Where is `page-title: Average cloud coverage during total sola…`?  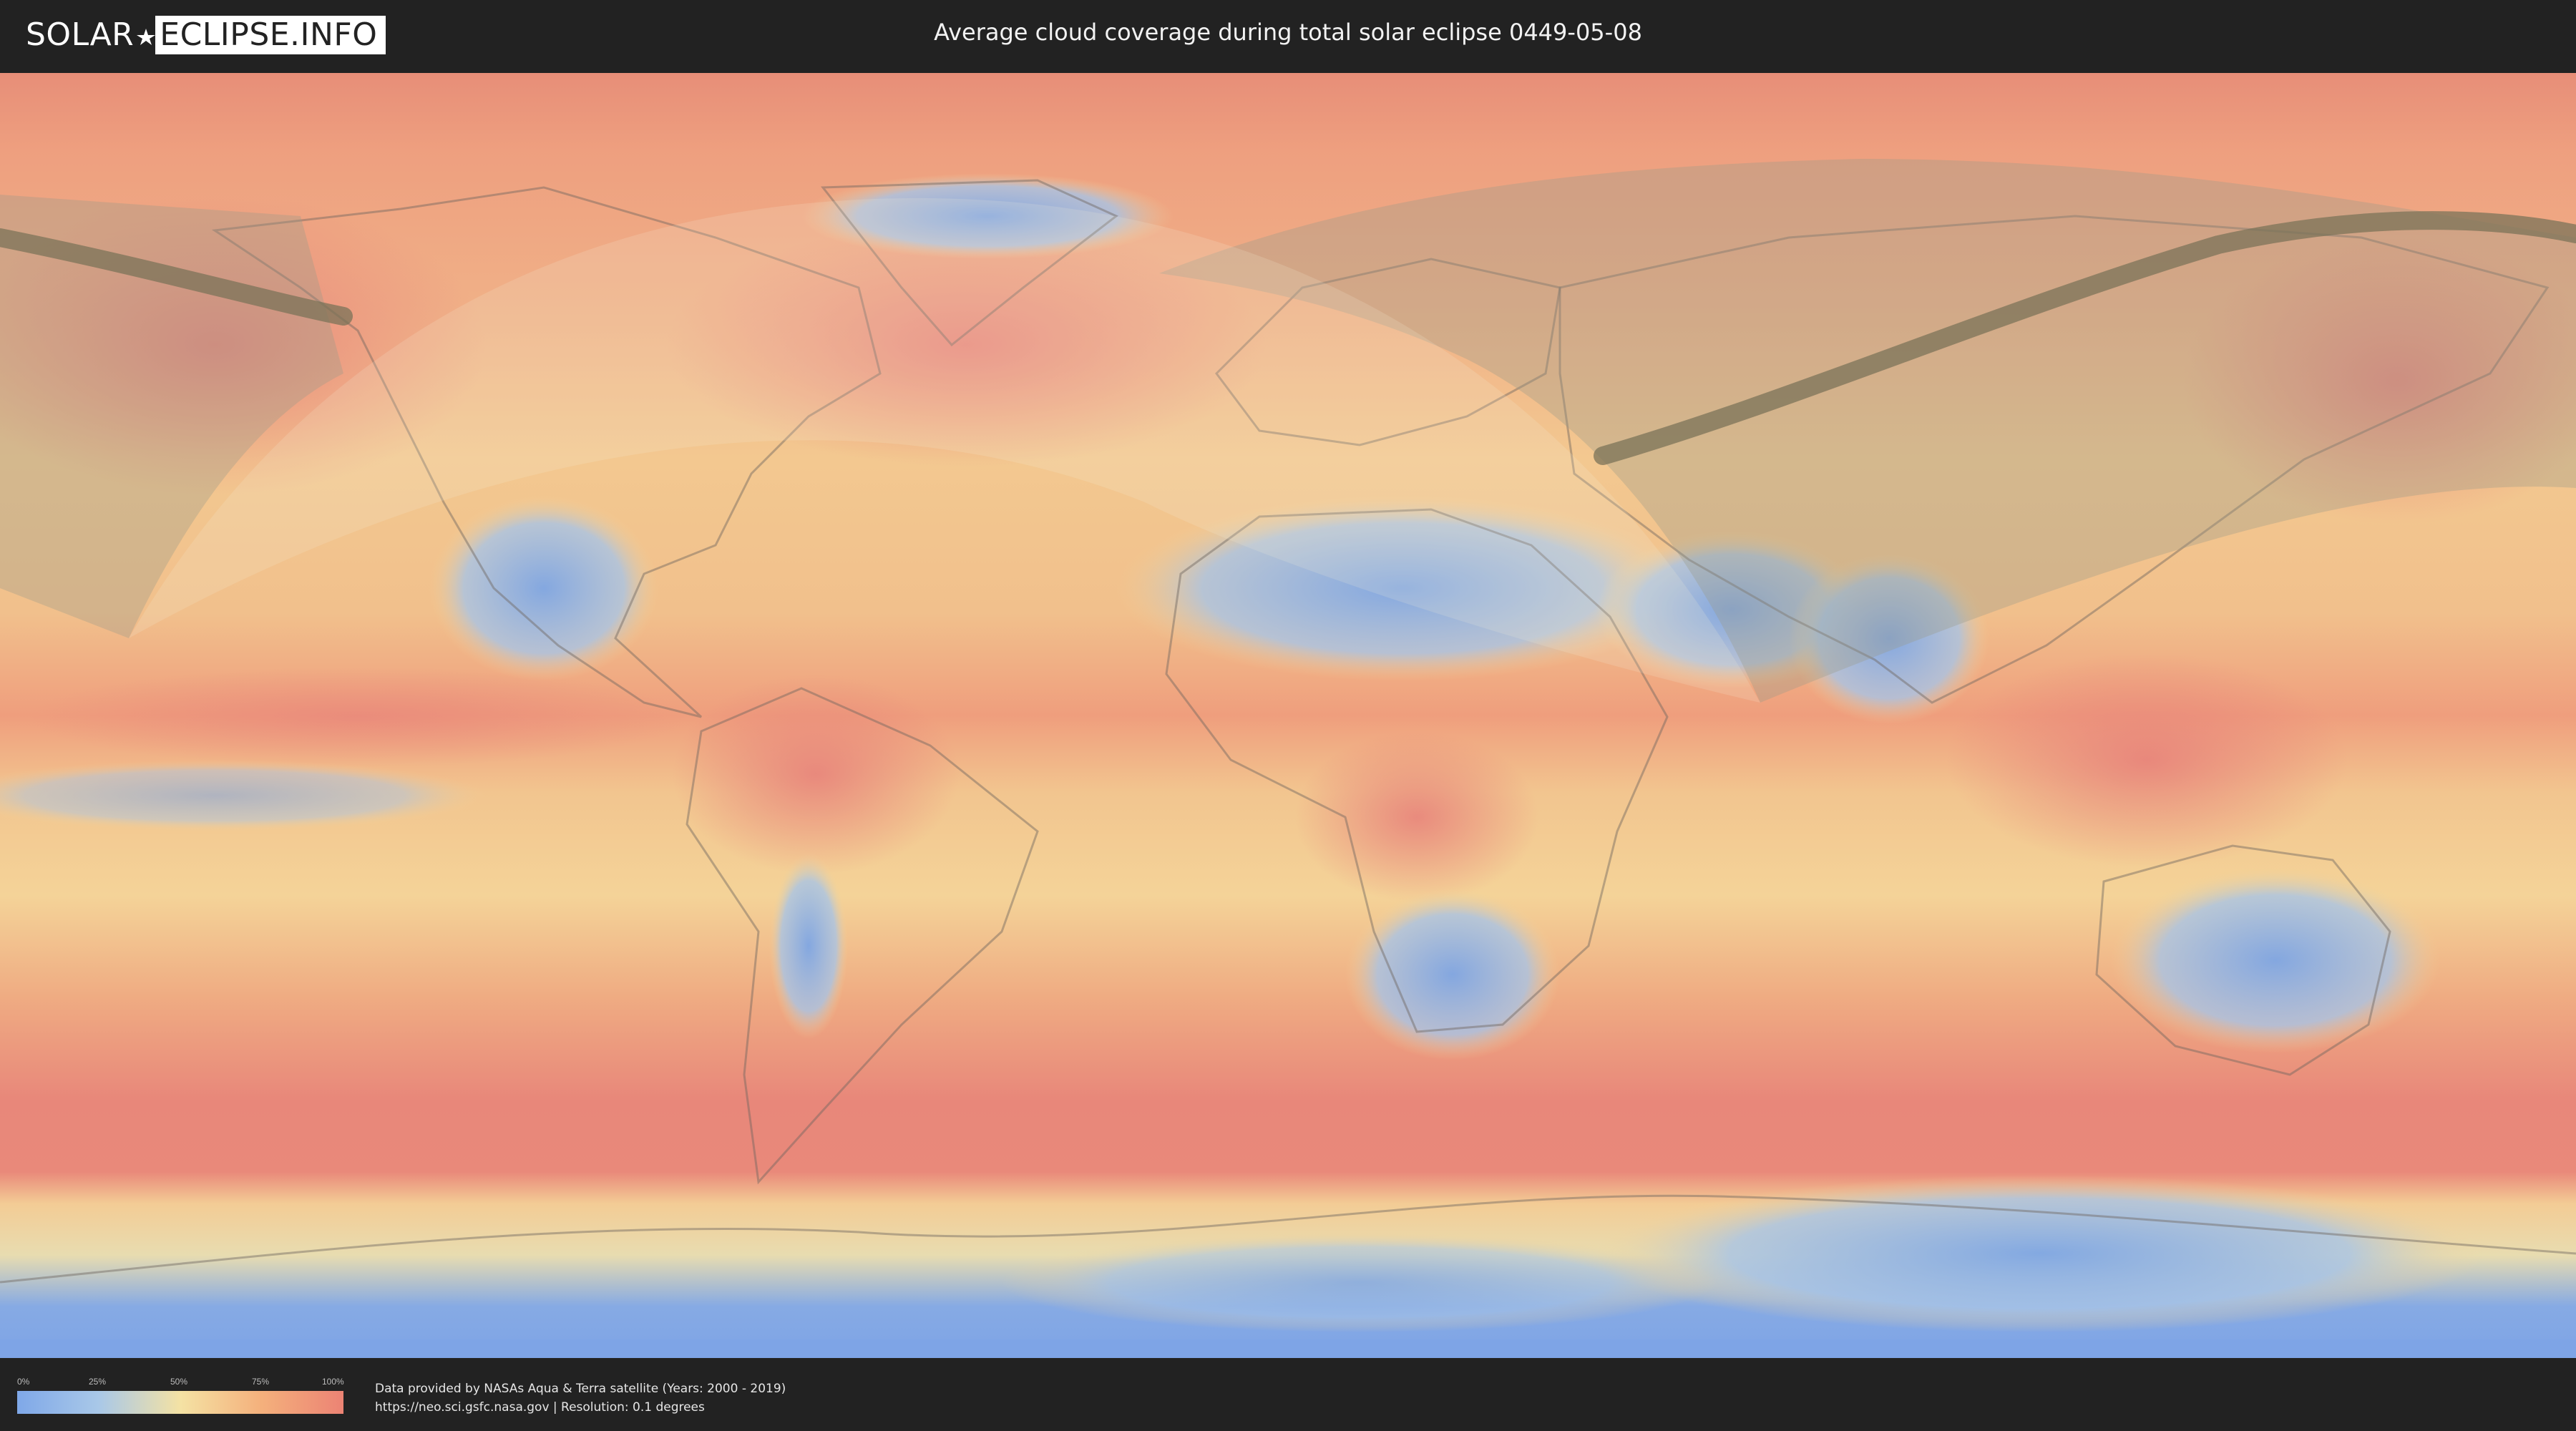 page-title: Average cloud coverage during total sola… is located at coordinates (1288, 32).